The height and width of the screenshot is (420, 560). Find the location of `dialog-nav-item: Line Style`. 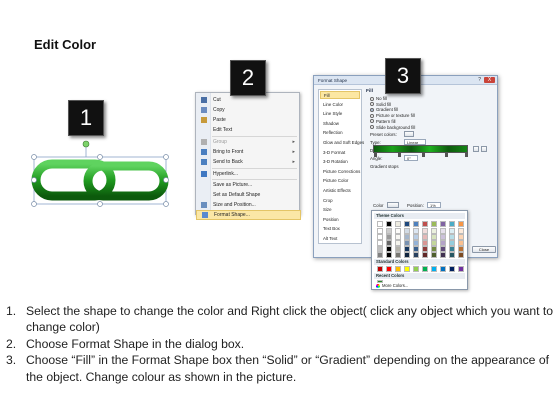

dialog-nav-item: Line Style is located at coordinates (340, 114).